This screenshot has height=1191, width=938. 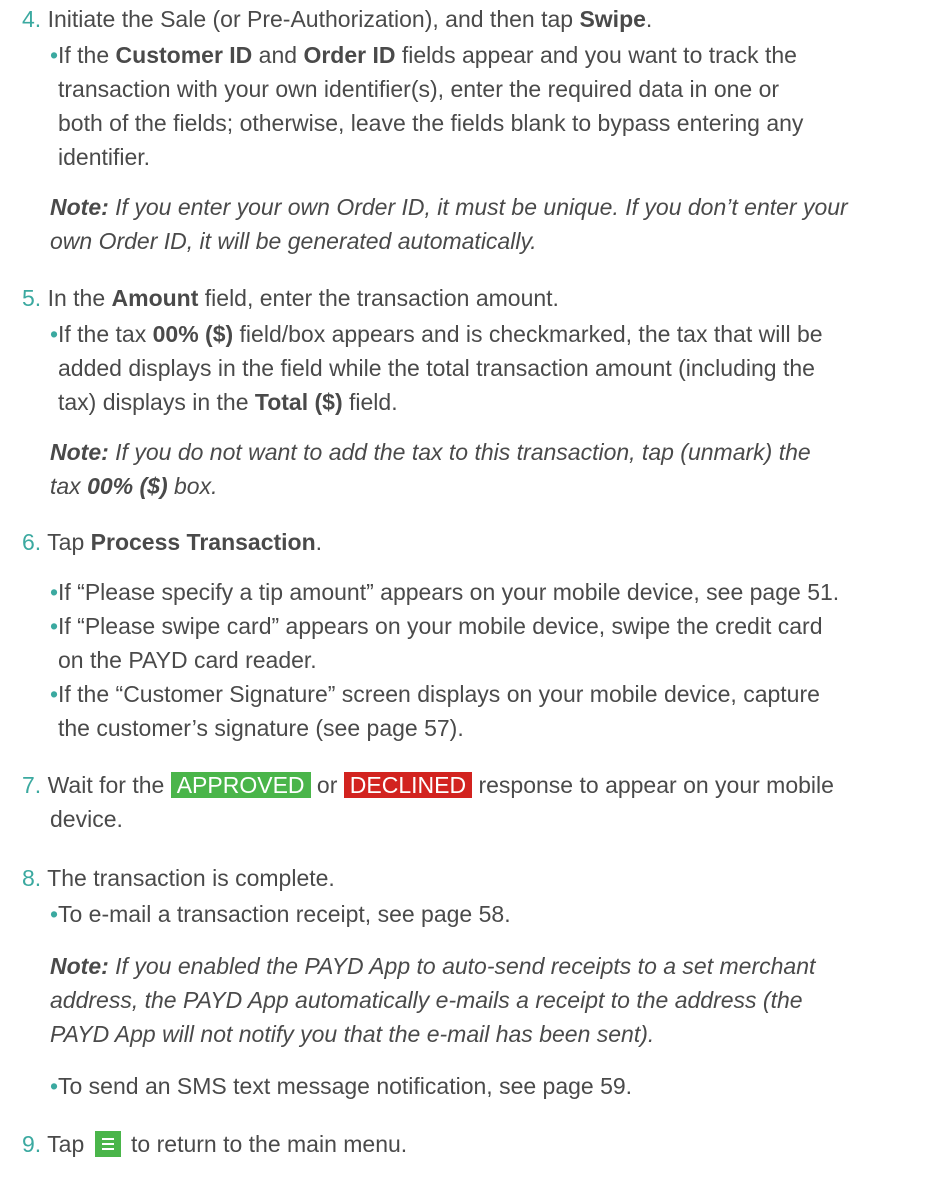 I want to click on step-text: Wait for the, so click(x=109, y=785).